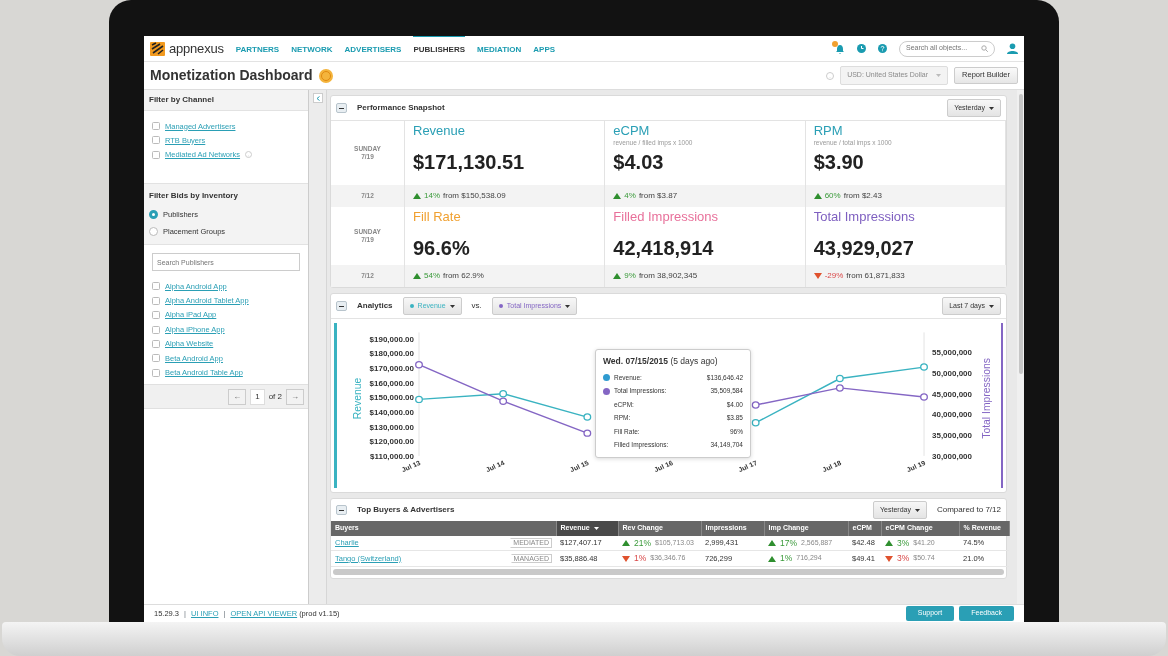 The image size is (1168, 656). I want to click on card-title: Analytics, so click(375, 306).